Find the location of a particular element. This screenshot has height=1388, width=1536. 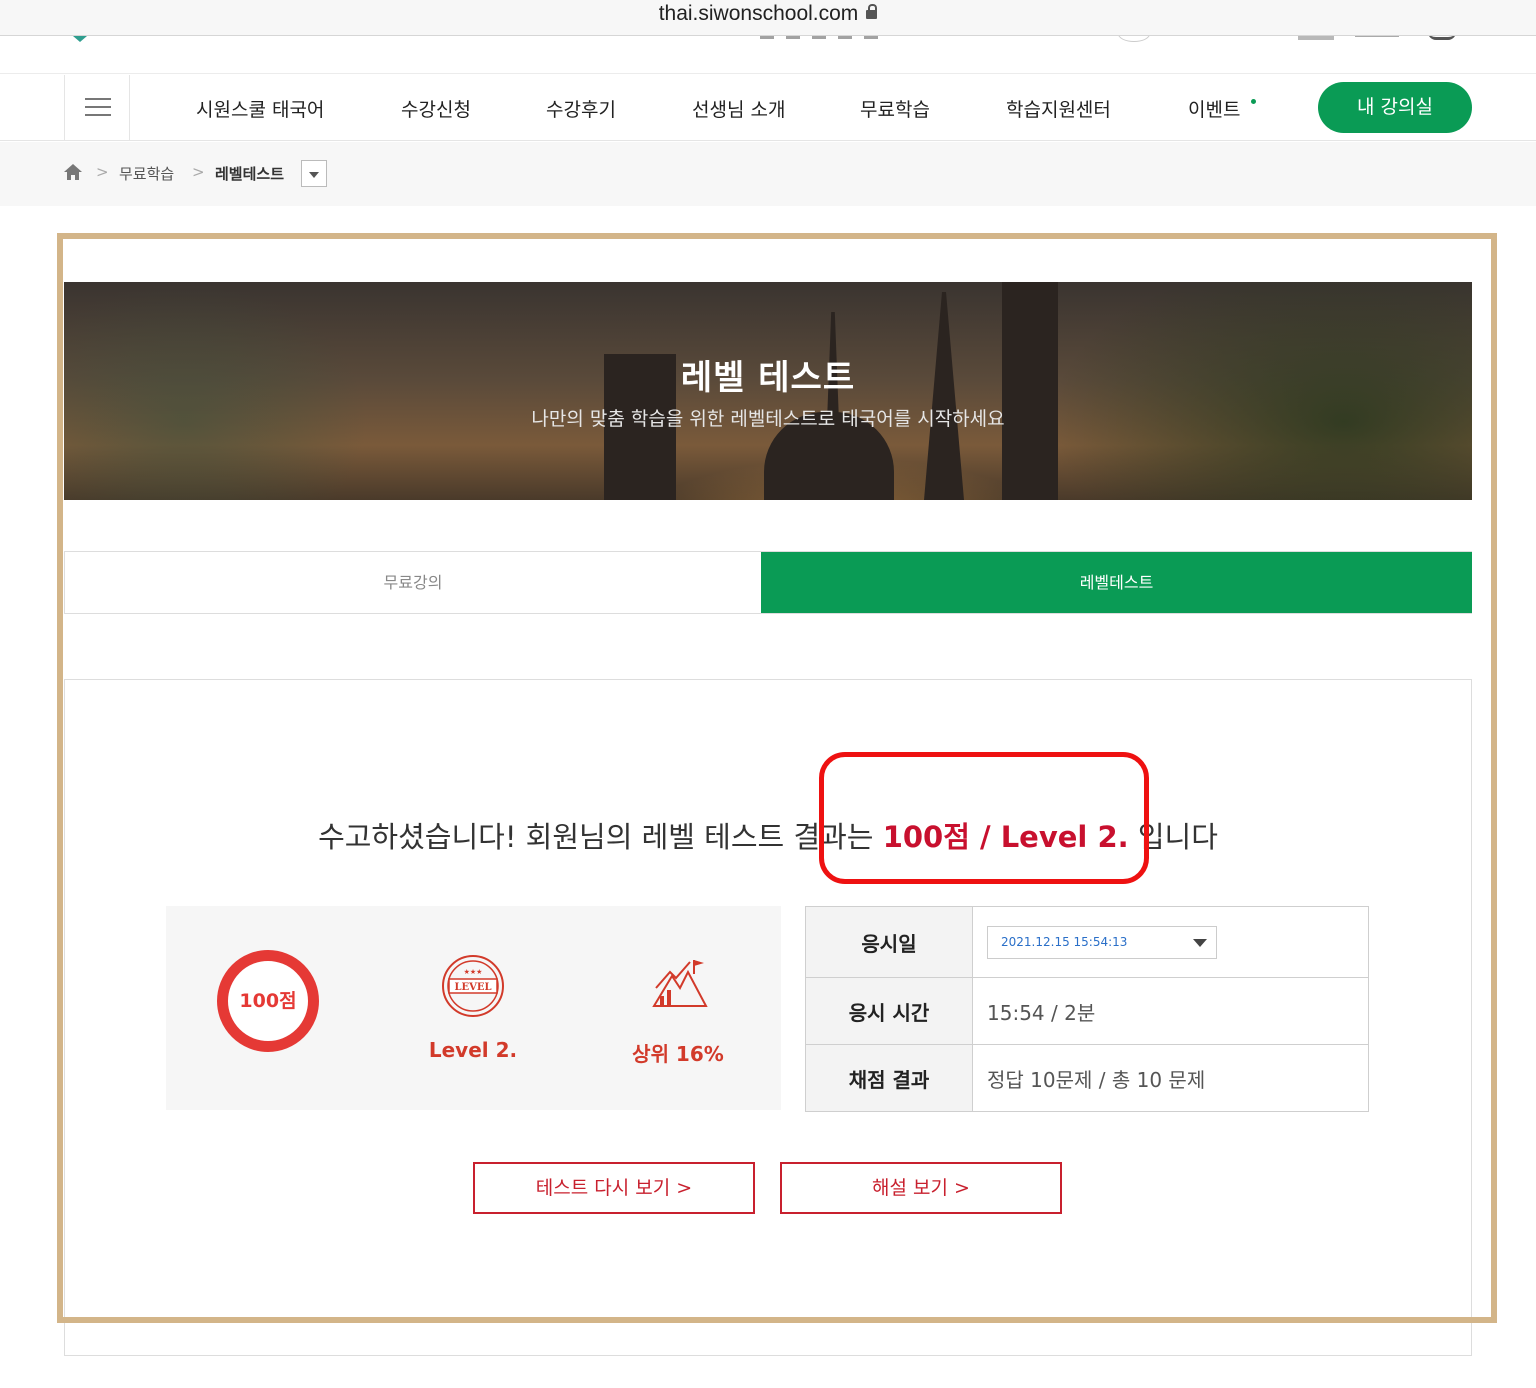

home-icon is located at coordinates (73, 172).